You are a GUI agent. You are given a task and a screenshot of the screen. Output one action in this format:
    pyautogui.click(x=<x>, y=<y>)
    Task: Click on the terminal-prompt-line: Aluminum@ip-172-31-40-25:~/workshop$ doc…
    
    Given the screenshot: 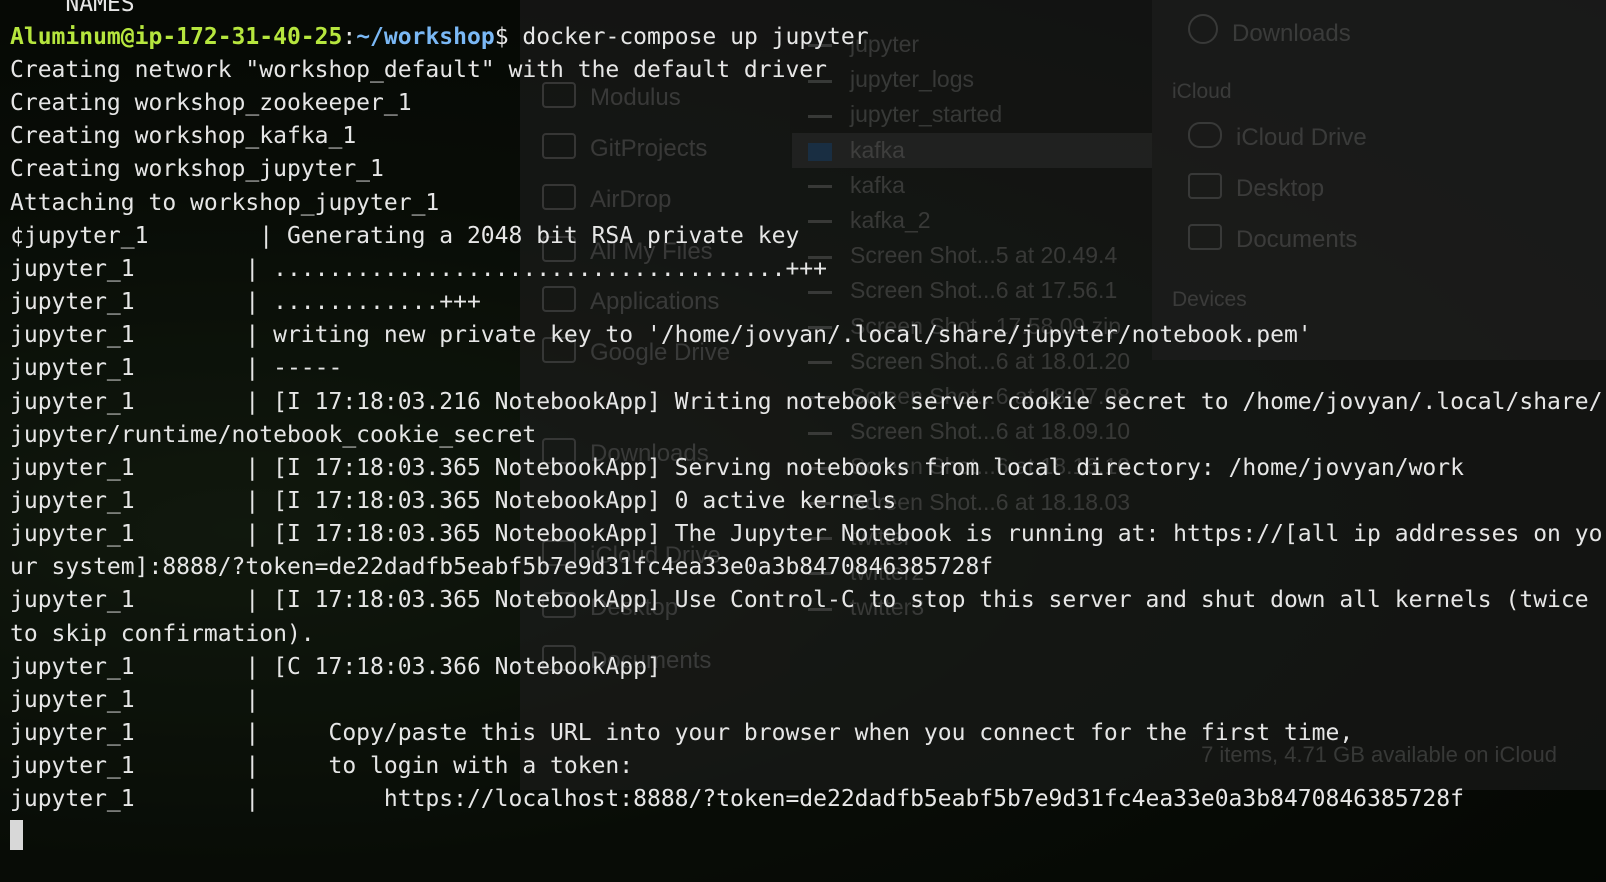 What is the action you would take?
    pyautogui.click(x=439, y=37)
    